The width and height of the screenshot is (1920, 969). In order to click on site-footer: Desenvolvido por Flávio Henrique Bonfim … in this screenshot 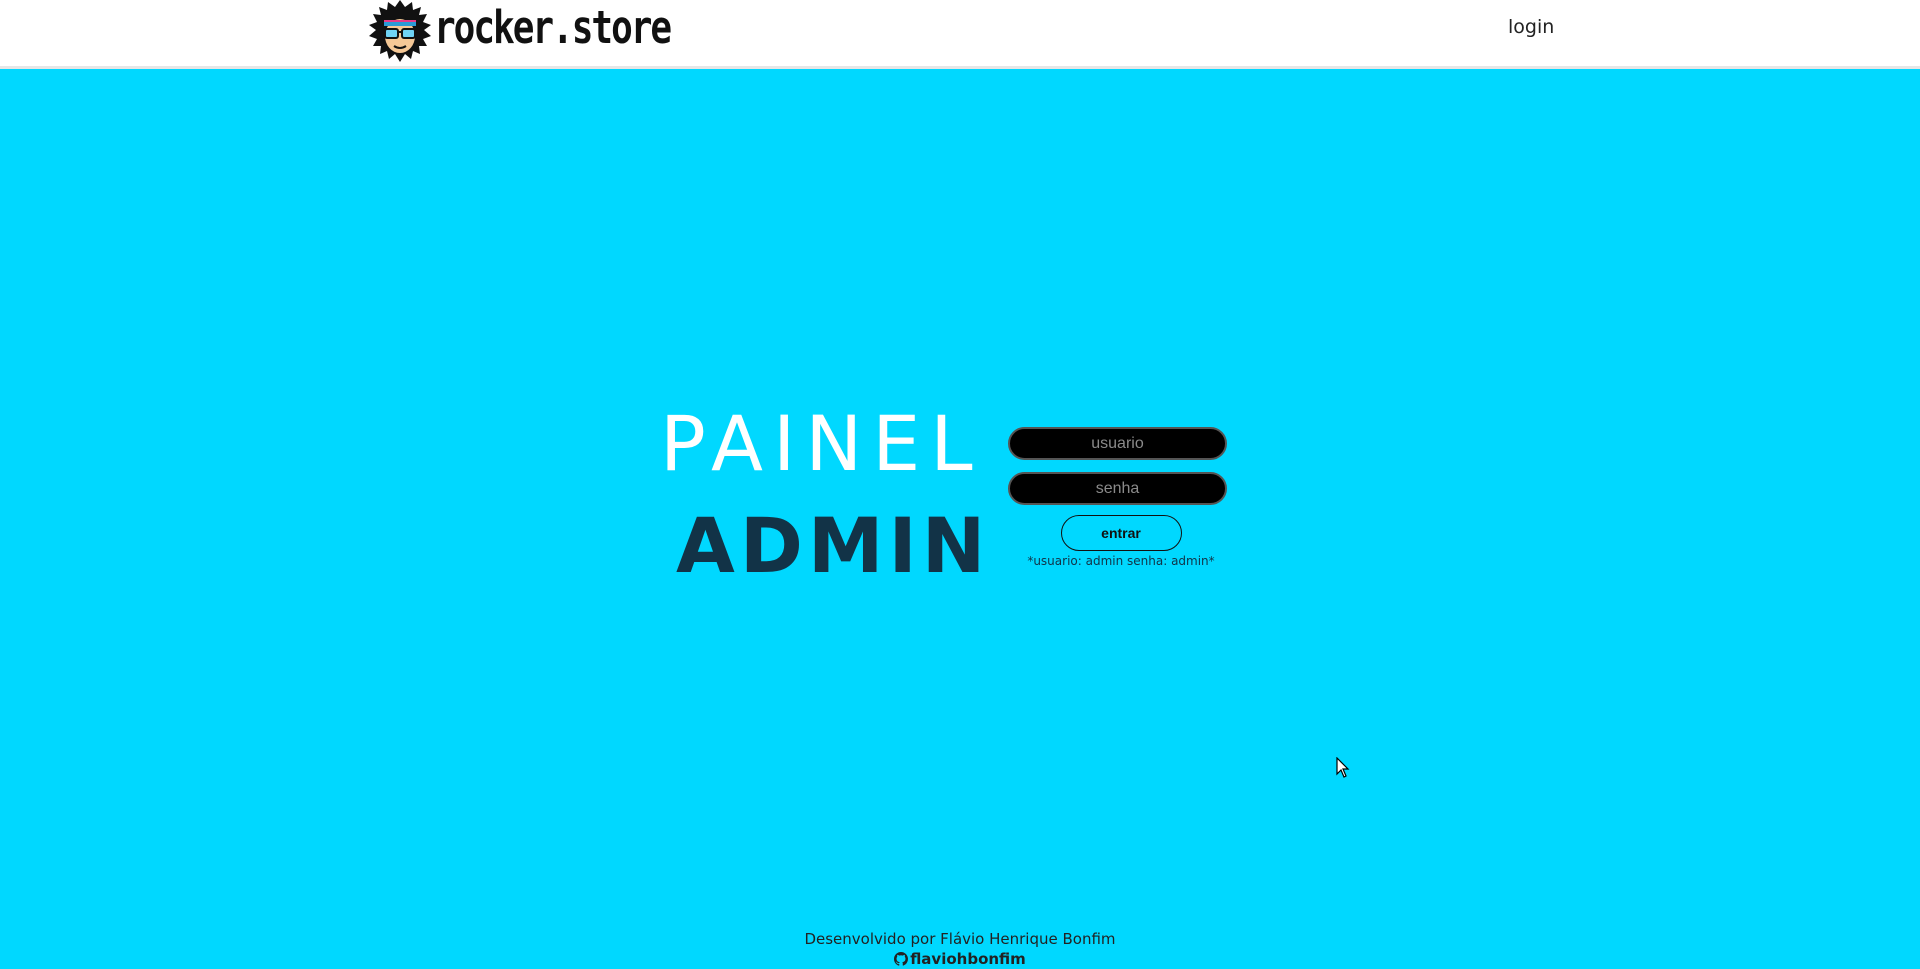, I will do `click(960, 949)`.